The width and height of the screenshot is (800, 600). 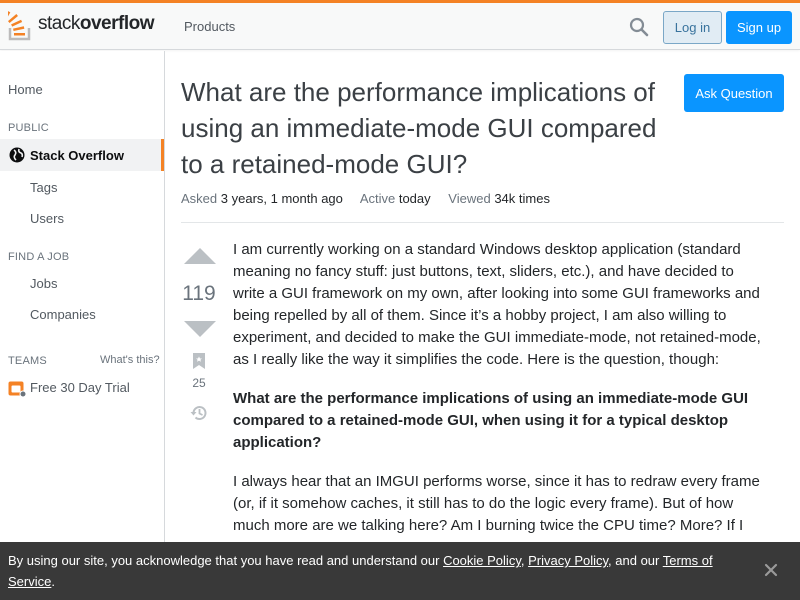 I want to click on close-icon, so click(x=771, y=570).